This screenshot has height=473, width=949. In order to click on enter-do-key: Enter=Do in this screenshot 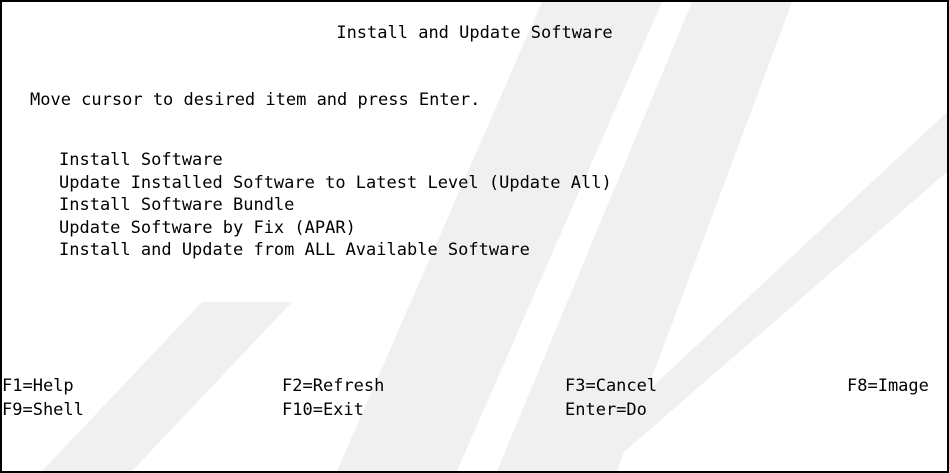, I will do `click(606, 410)`.